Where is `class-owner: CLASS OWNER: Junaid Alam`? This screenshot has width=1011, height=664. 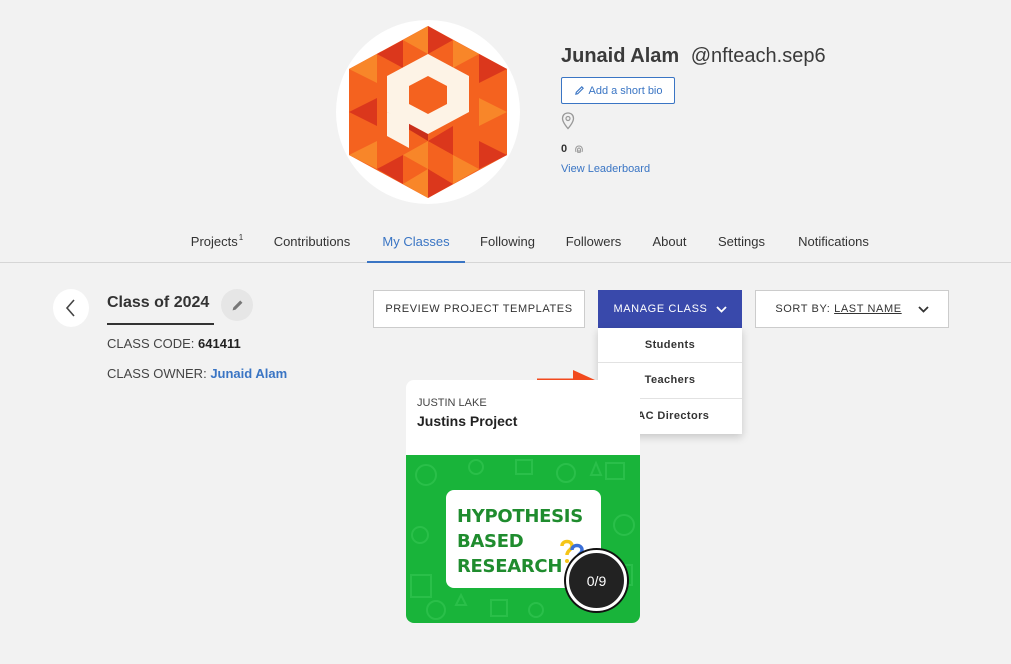
class-owner: CLASS OWNER: Junaid Alam is located at coordinates (197, 373).